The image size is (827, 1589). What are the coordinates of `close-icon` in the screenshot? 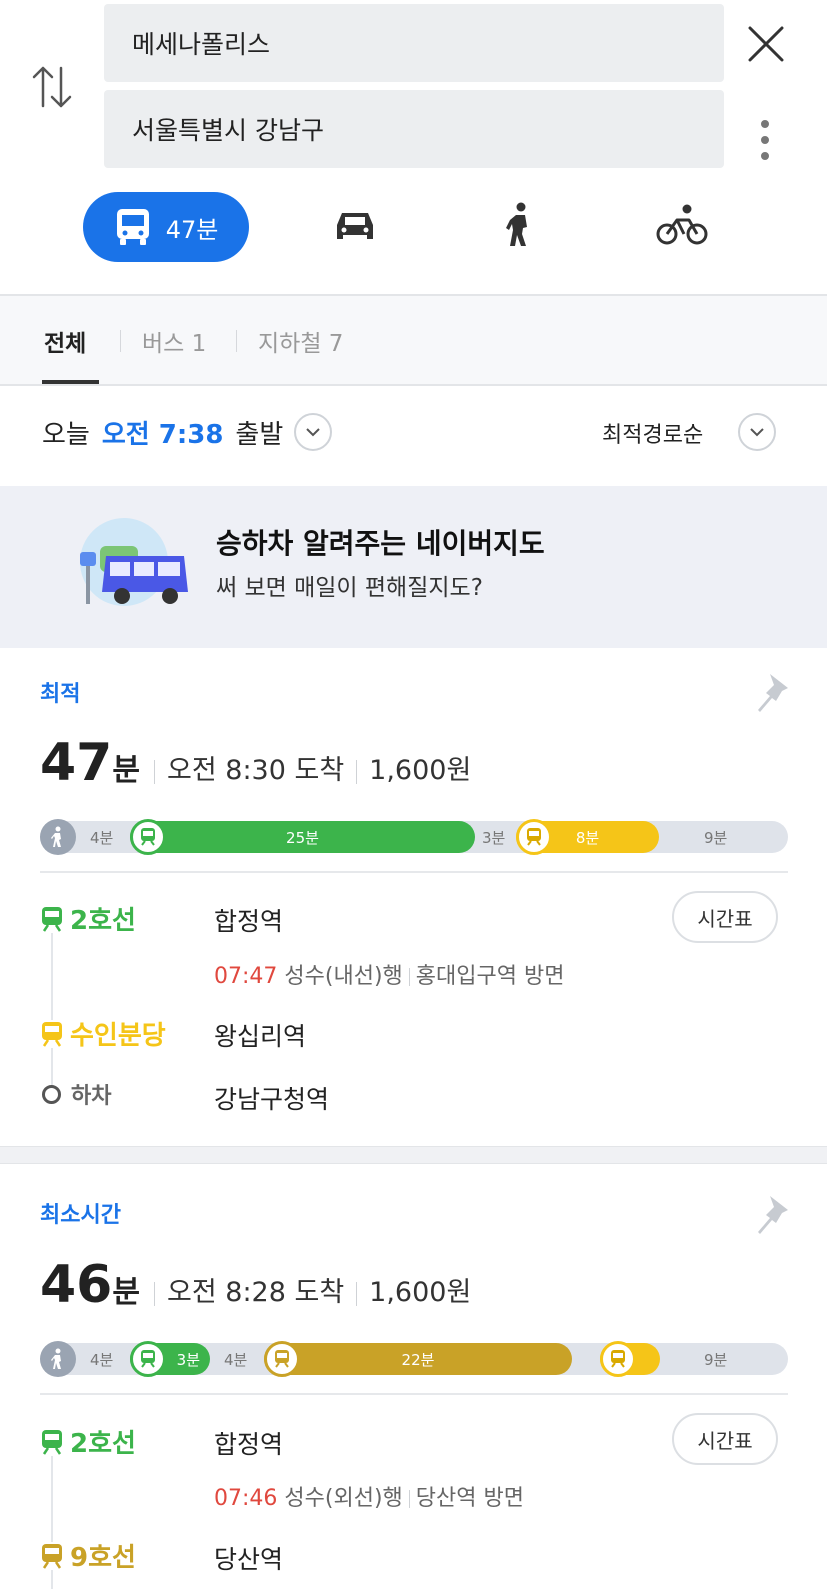 It's located at (766, 44).